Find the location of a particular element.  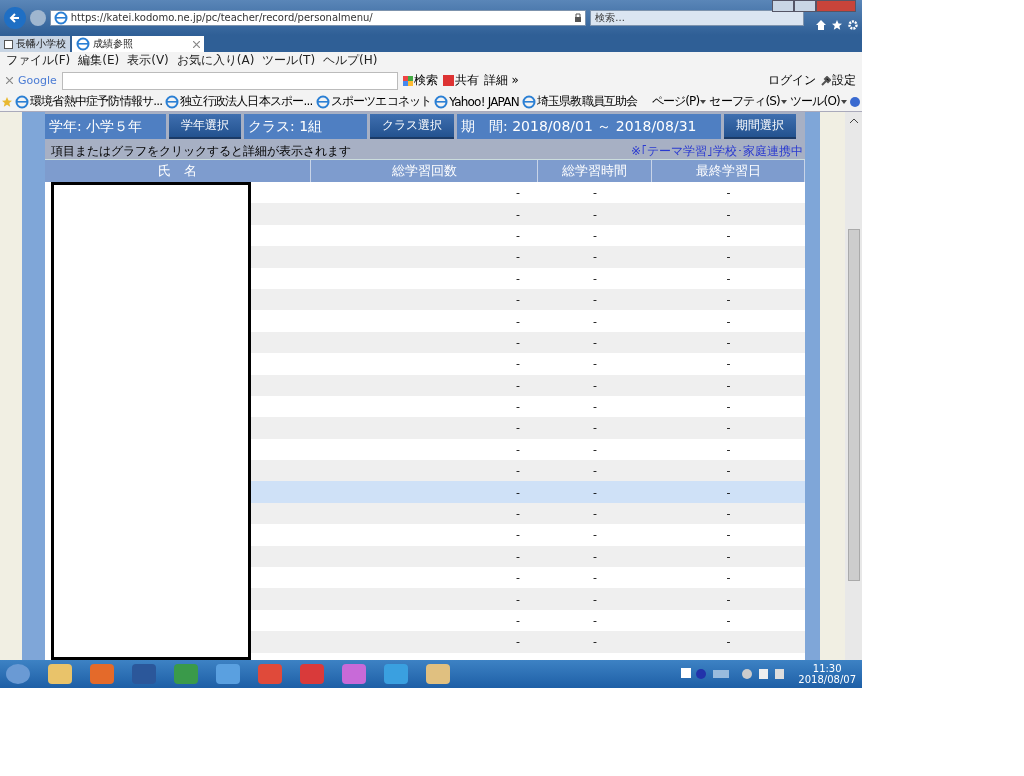

period-select-button: 期間選択 is located at coordinates (760, 126).